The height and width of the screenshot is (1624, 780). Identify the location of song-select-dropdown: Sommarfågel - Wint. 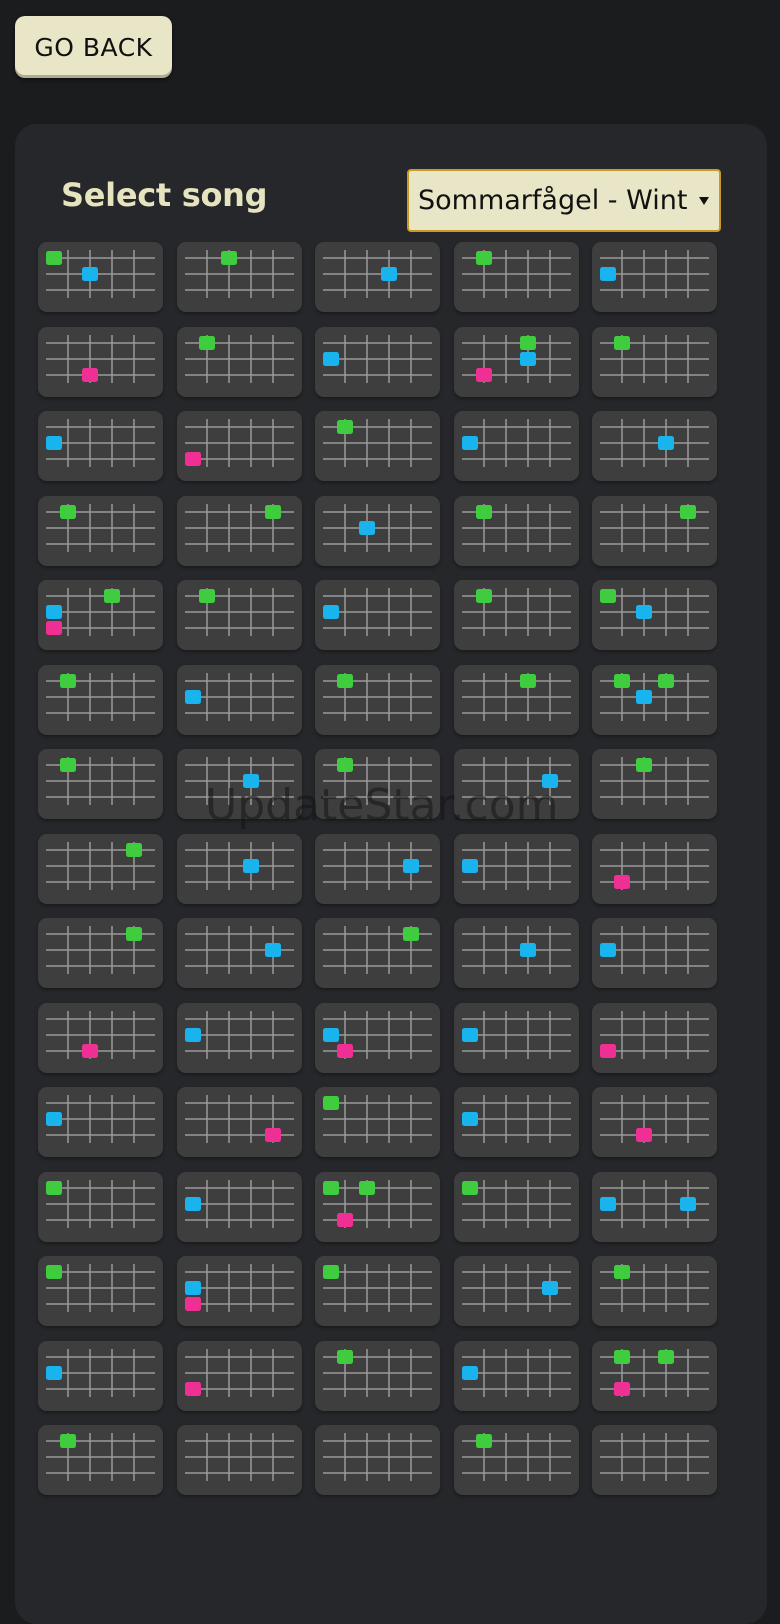
(564, 200).